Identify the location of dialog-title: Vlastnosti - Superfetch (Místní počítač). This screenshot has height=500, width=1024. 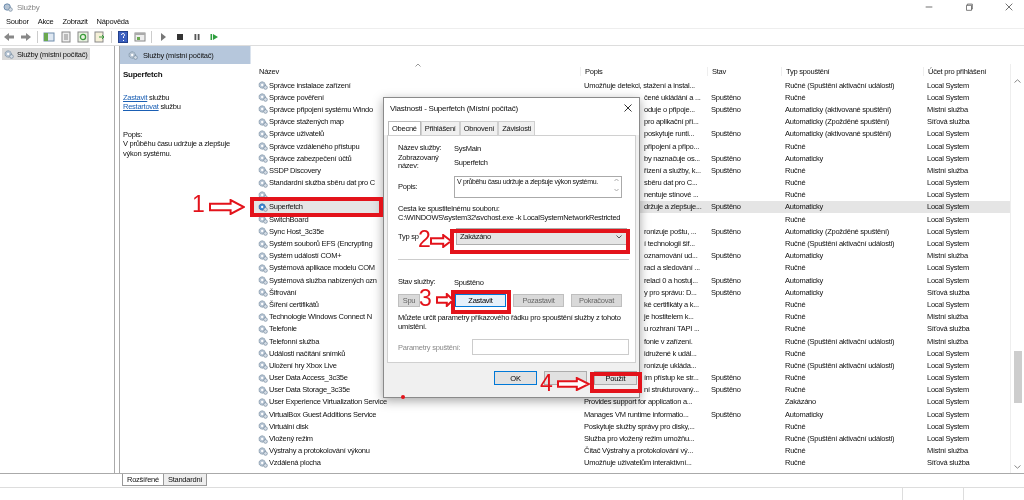
(454, 108).